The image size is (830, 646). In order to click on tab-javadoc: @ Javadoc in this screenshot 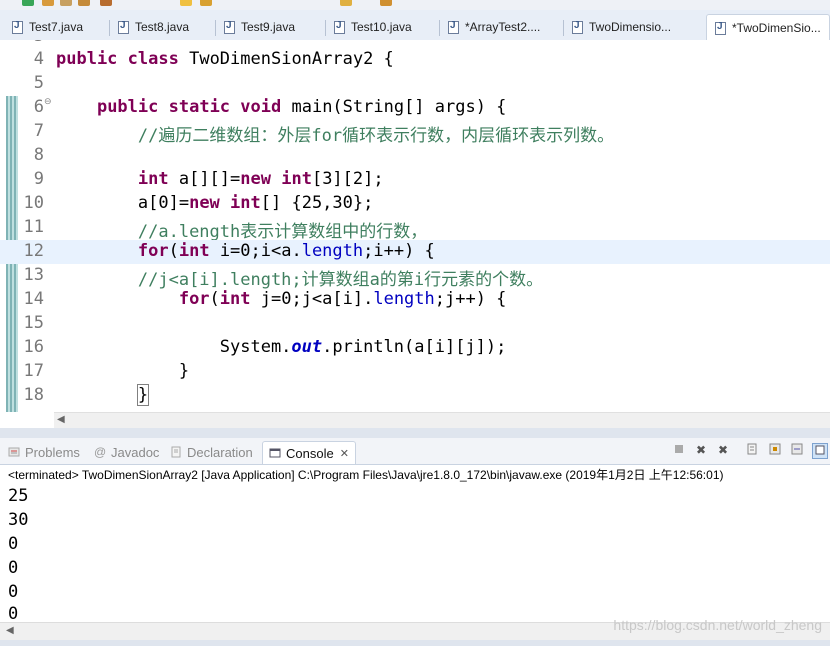, I will do `click(126, 452)`.